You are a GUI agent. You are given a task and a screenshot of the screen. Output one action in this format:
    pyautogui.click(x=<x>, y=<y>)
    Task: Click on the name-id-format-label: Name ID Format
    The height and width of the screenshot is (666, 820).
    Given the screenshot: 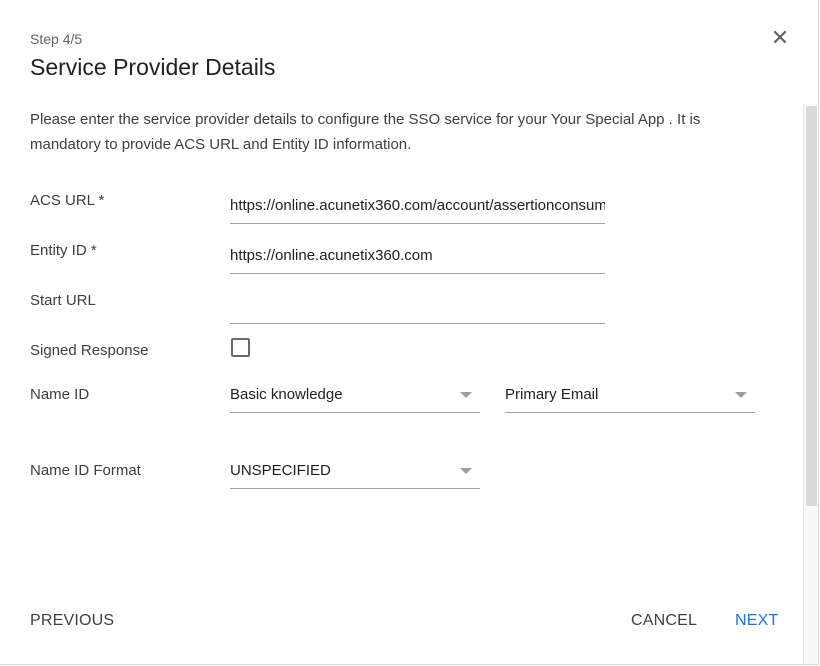 What is the action you would take?
    pyautogui.click(x=85, y=470)
    